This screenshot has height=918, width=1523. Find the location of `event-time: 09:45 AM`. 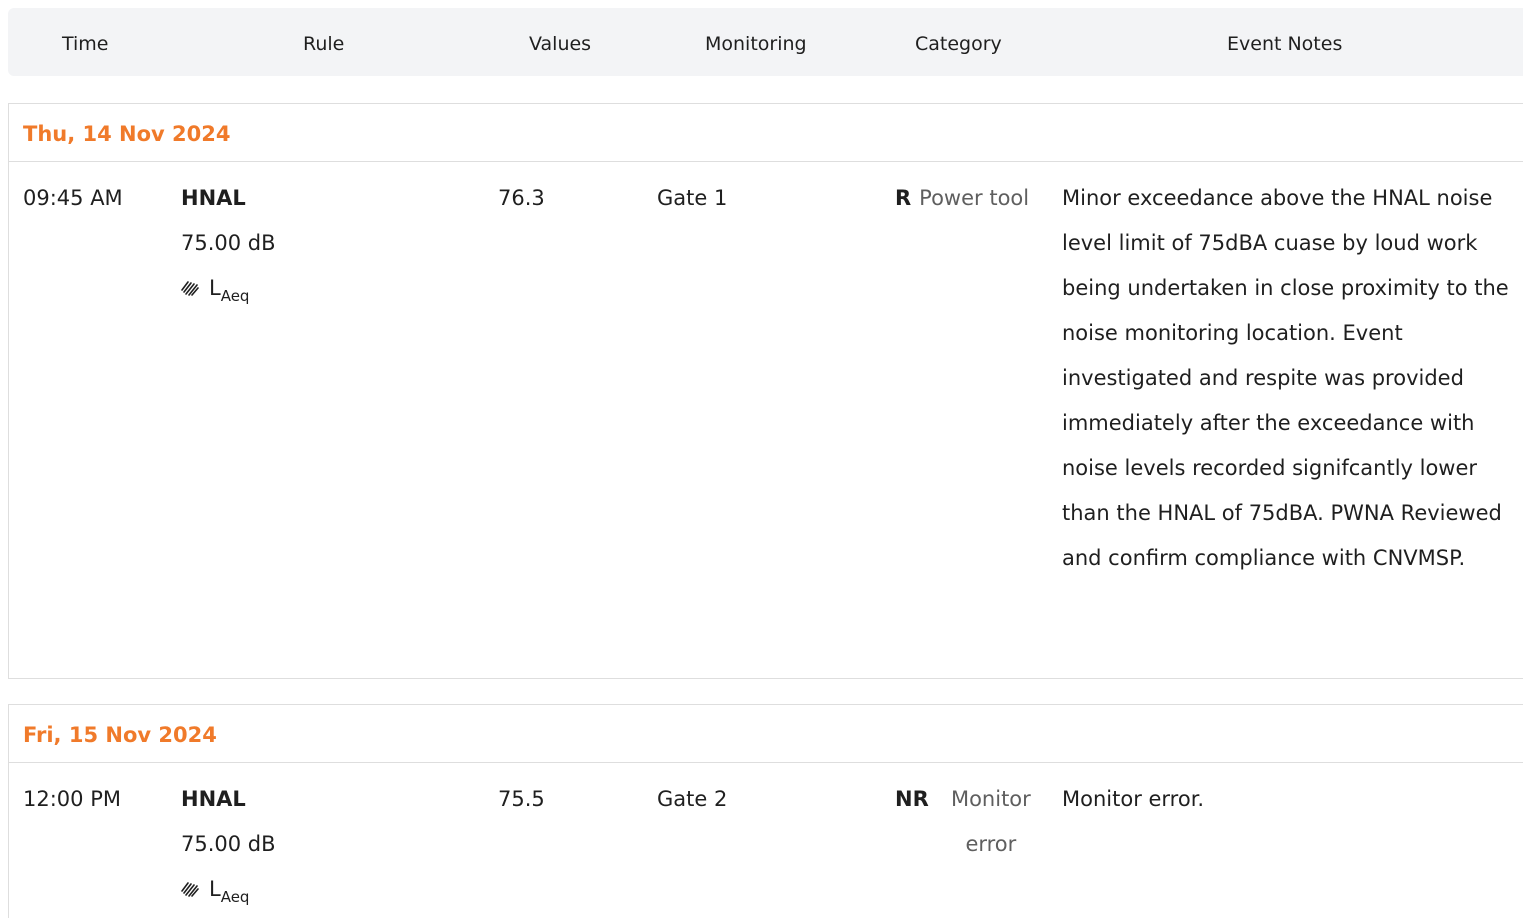

event-time: 09:45 AM is located at coordinates (73, 198).